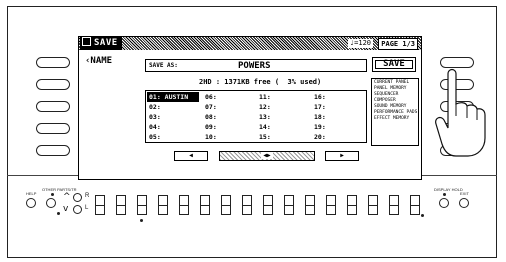 The height and width of the screenshot is (262, 506). Describe the element at coordinates (338, 117) in the screenshot. I see `file-slot: 18:` at that location.